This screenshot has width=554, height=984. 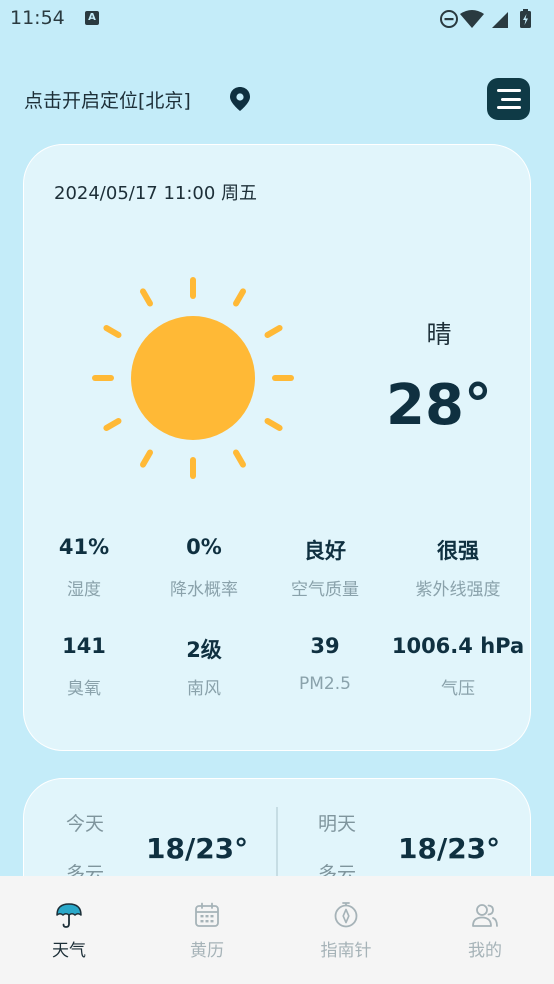 I want to click on weather-datetime: 2024/05/17 11:00 周五, so click(x=156, y=193).